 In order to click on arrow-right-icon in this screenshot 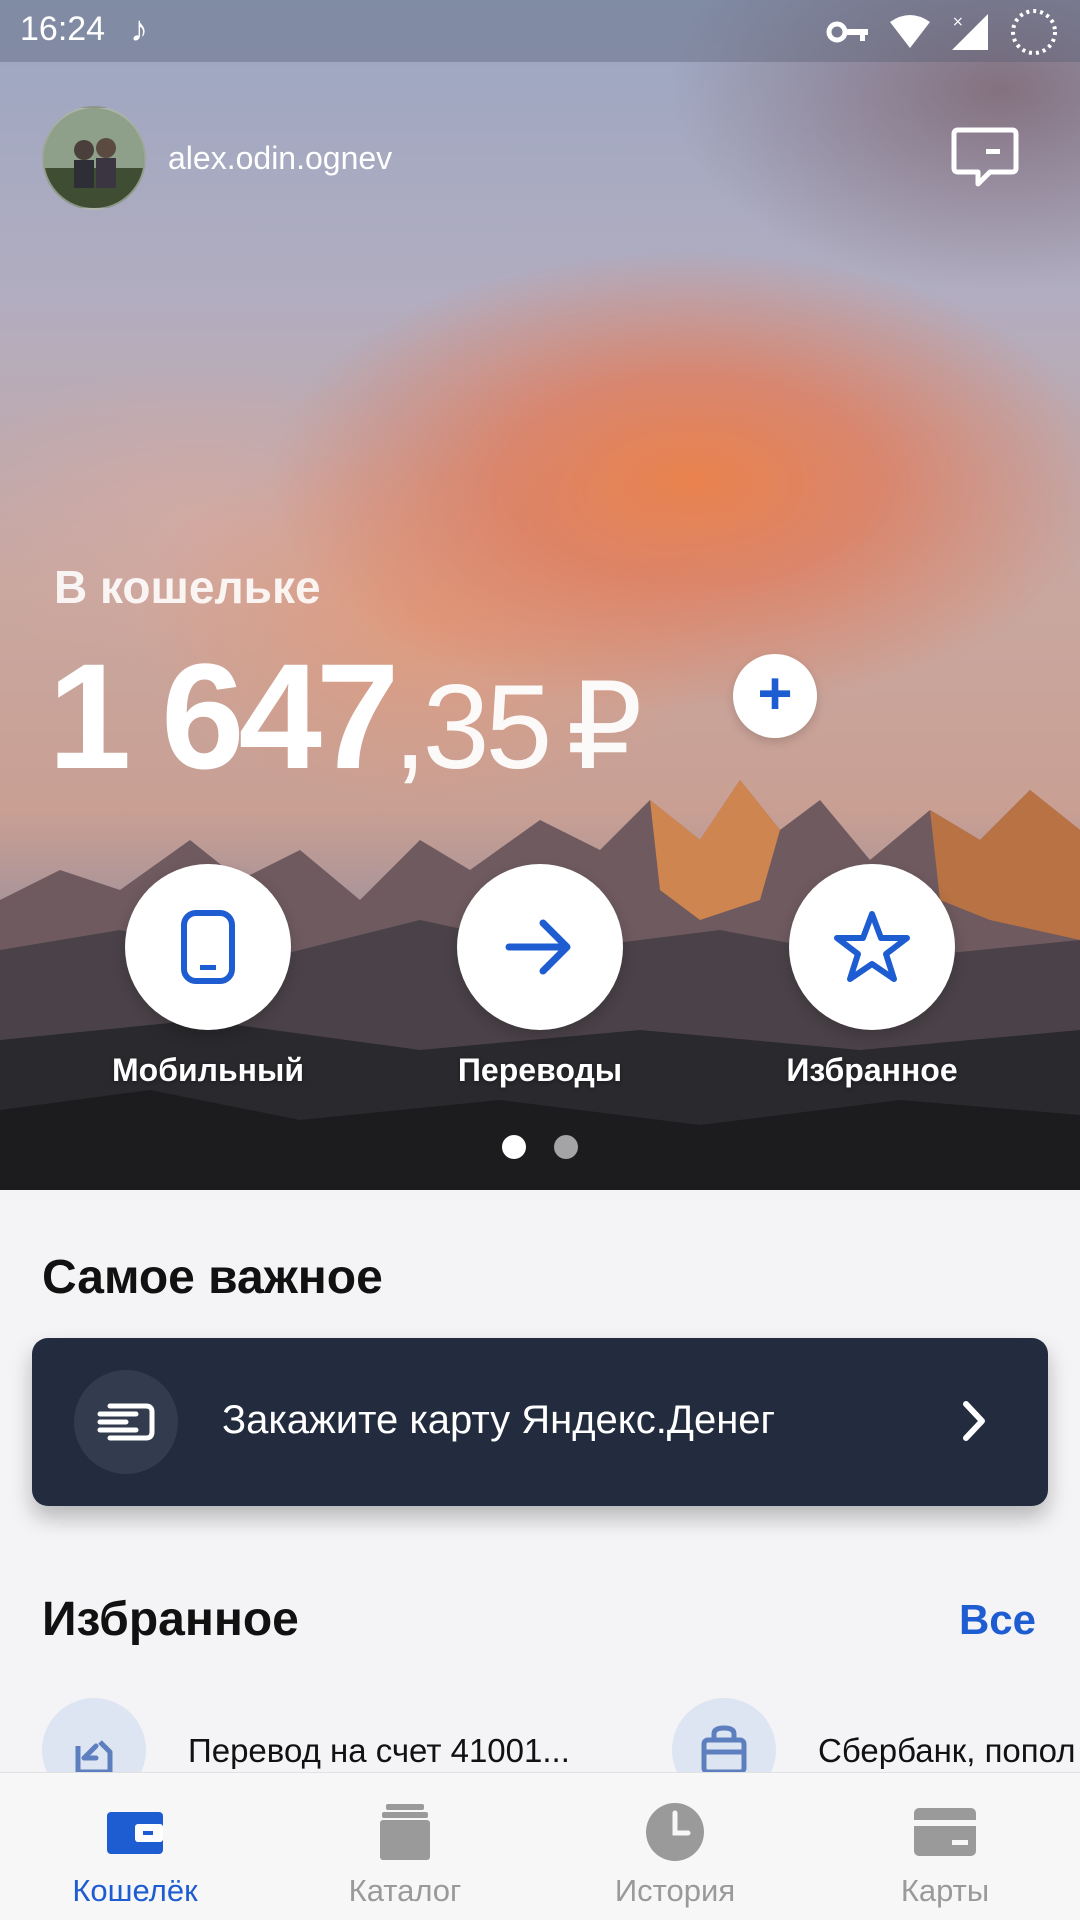, I will do `click(538, 947)`.